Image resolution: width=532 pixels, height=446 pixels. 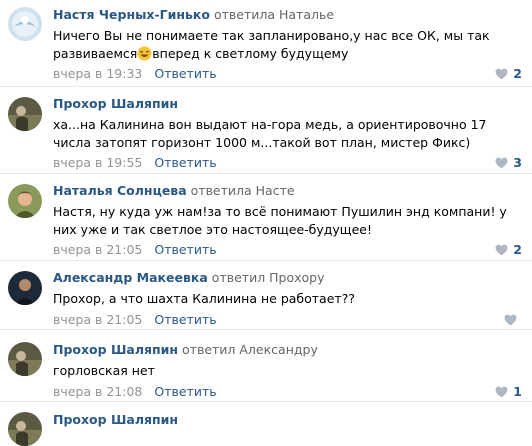 I want to click on comment-meta: вчера в 21:05 Ответить 2, so click(x=288, y=250).